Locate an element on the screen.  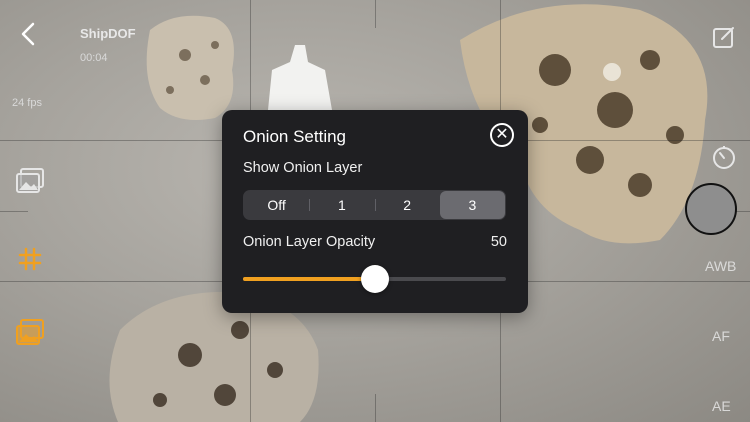
opacity-slider is located at coordinates (374, 279).